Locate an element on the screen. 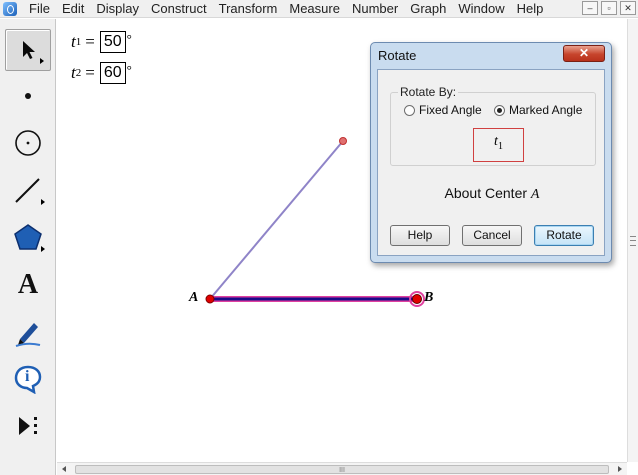 This screenshot has height=475, width=638. rotated-segment is located at coordinates (276, 220).